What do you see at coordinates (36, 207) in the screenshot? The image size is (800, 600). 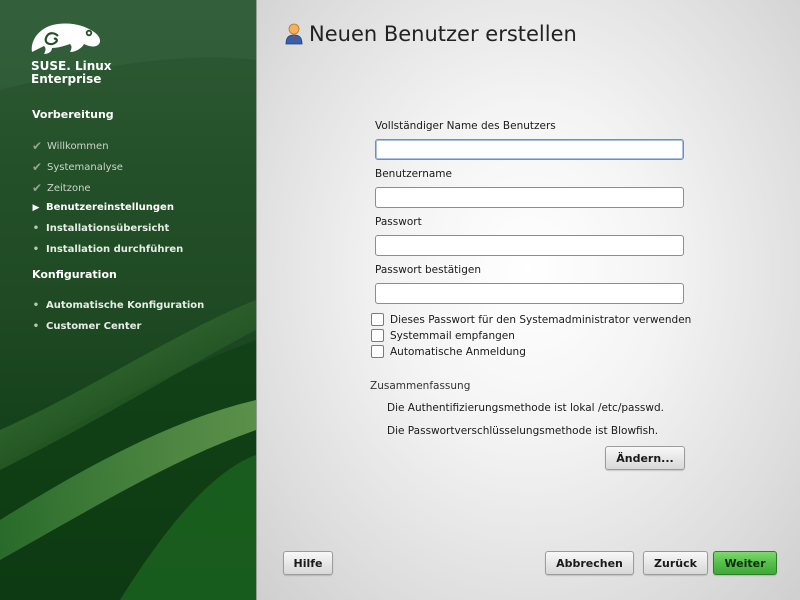 I see `current-step-arrow-icon: ▶` at bounding box center [36, 207].